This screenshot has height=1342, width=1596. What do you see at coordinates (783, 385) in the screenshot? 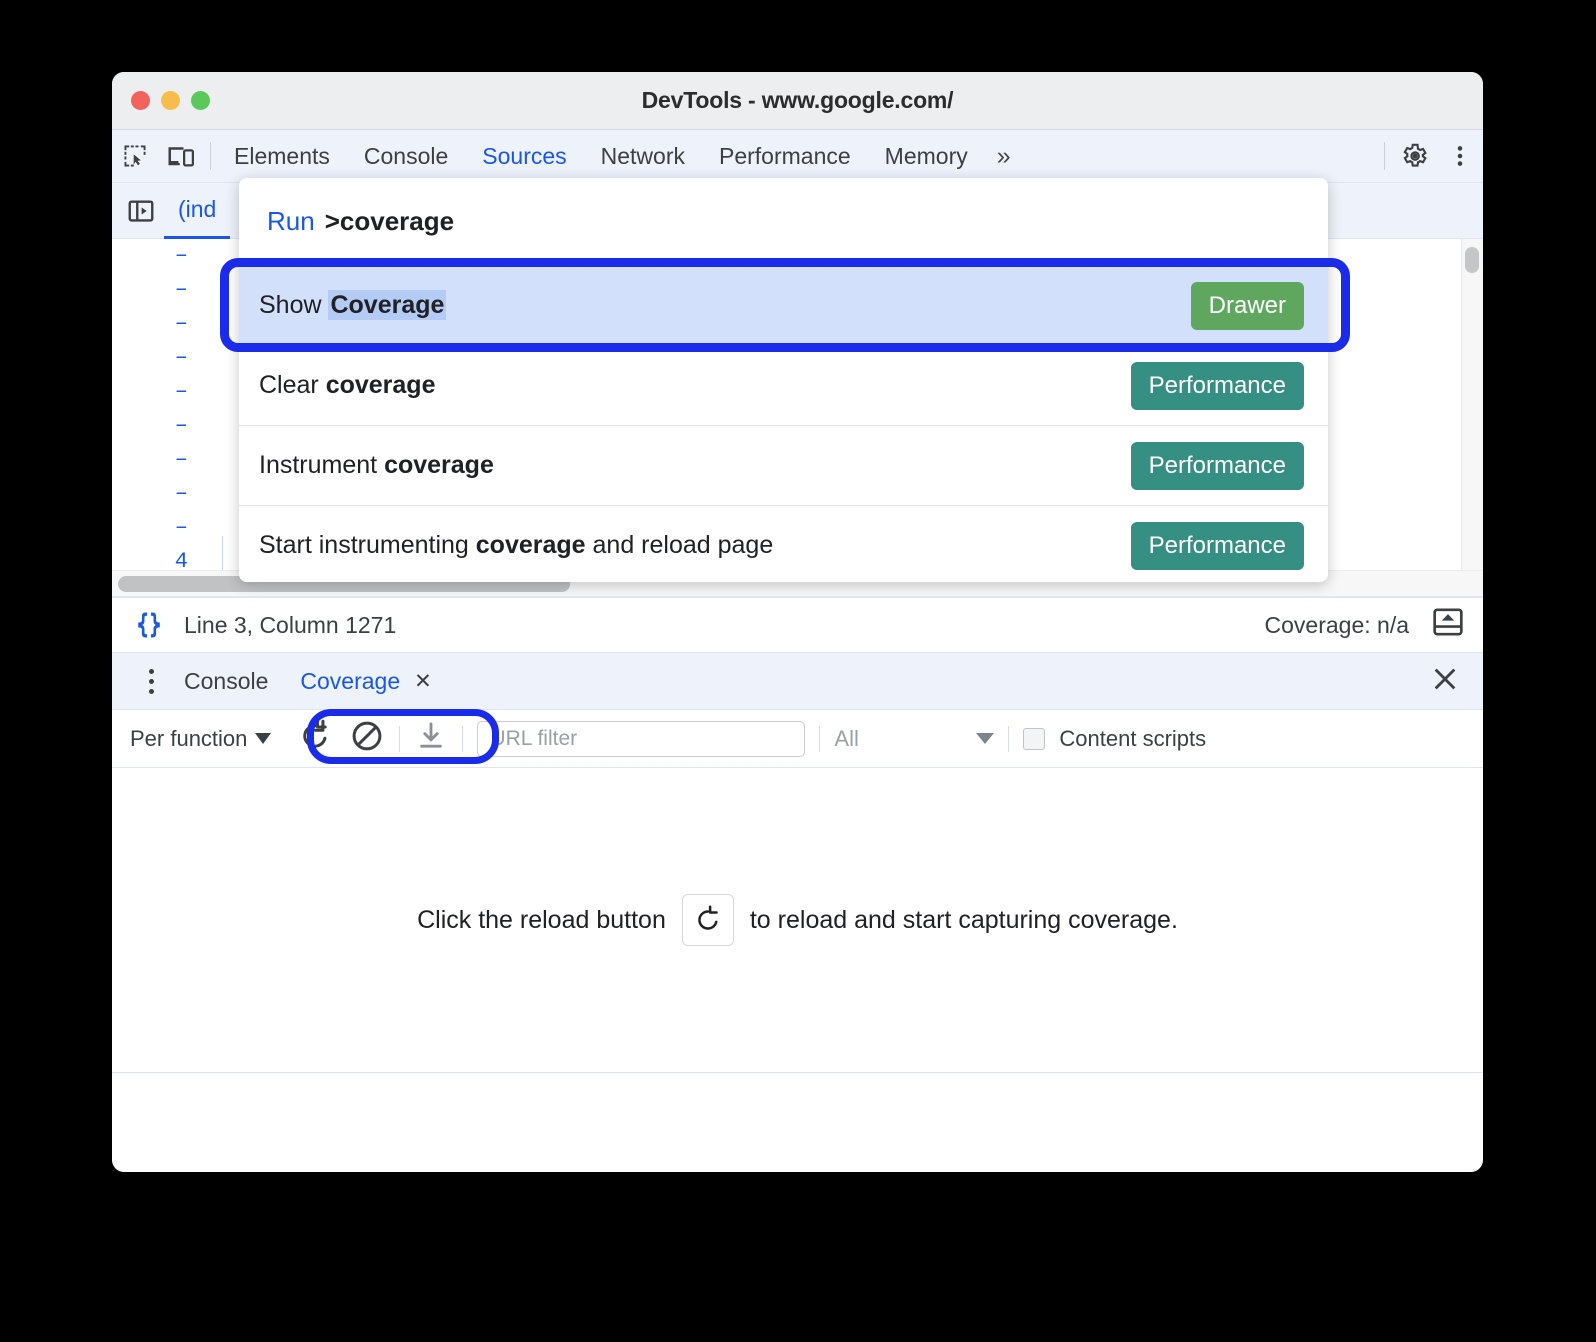
I see `palette-row-clear-coverage: Clear coverage Performance` at bounding box center [783, 385].